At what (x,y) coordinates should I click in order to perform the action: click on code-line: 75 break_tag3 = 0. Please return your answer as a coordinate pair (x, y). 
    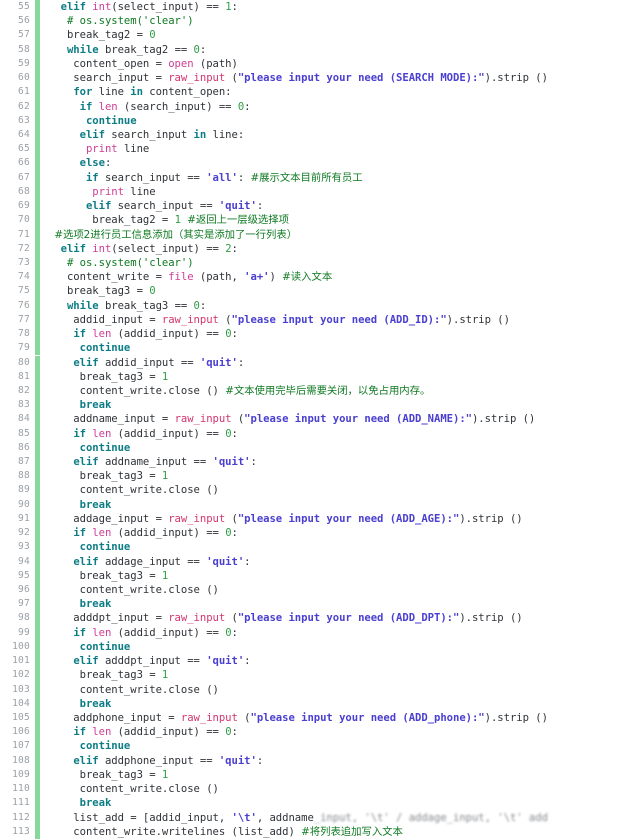
    Looking at the image, I should click on (316, 291).